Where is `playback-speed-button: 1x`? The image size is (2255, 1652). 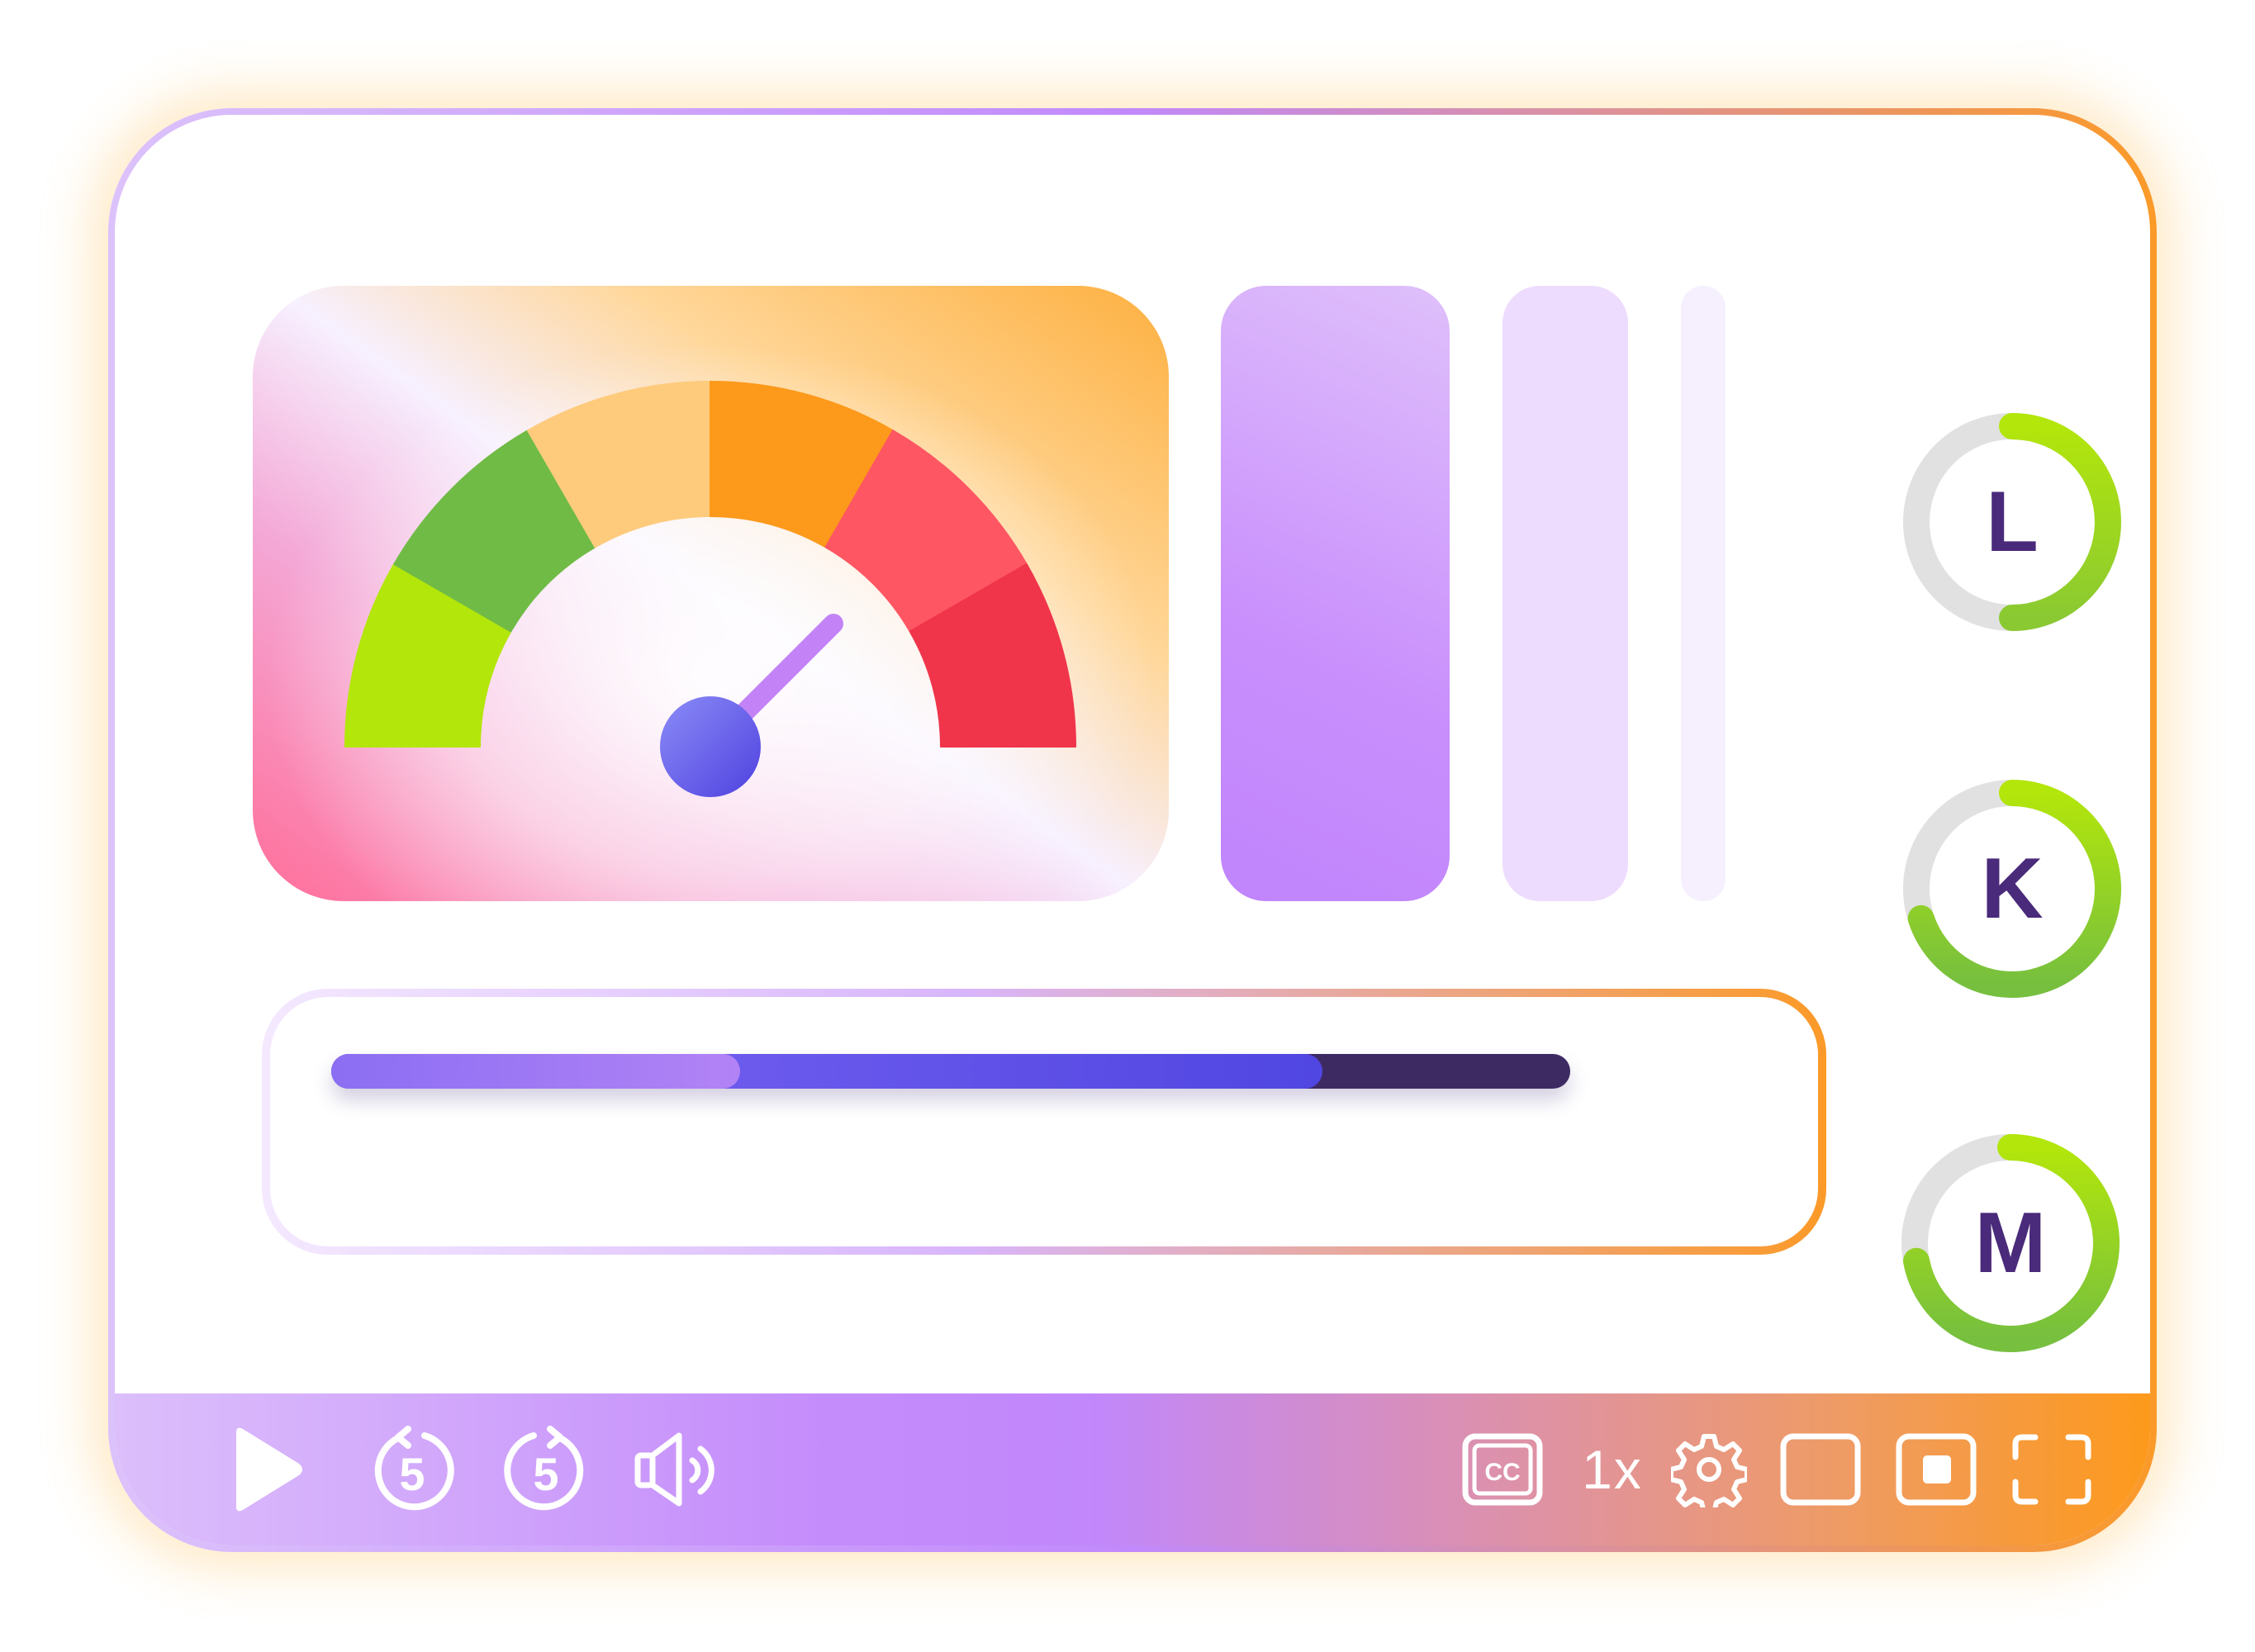 playback-speed-button: 1x is located at coordinates (1612, 1469).